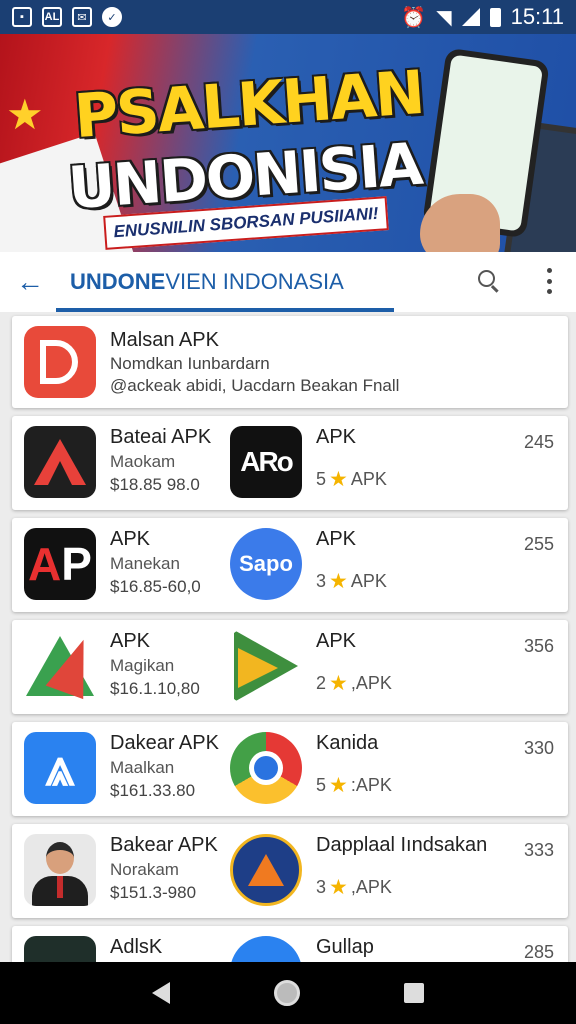 Image resolution: width=576 pixels, height=1024 pixels. I want to click on check-icon: ✓, so click(112, 17).